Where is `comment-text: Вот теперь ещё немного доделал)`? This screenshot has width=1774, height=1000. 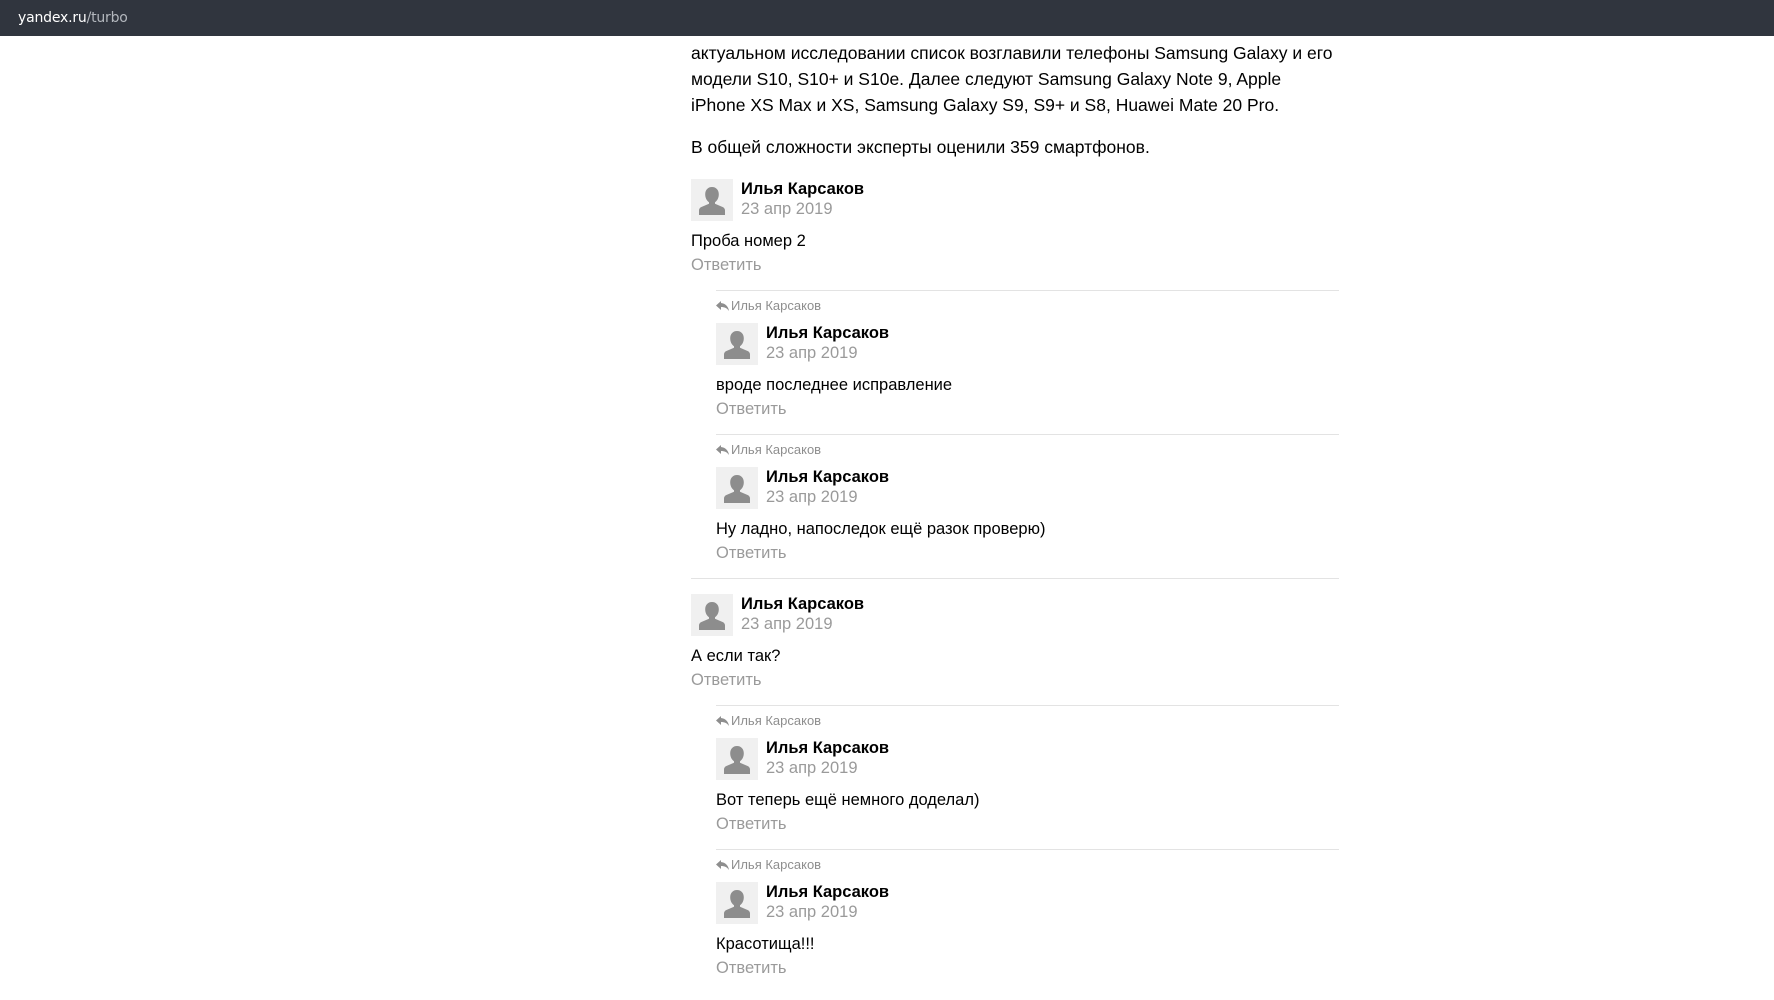 comment-text: Вот теперь ещё немного доделал) is located at coordinates (848, 800).